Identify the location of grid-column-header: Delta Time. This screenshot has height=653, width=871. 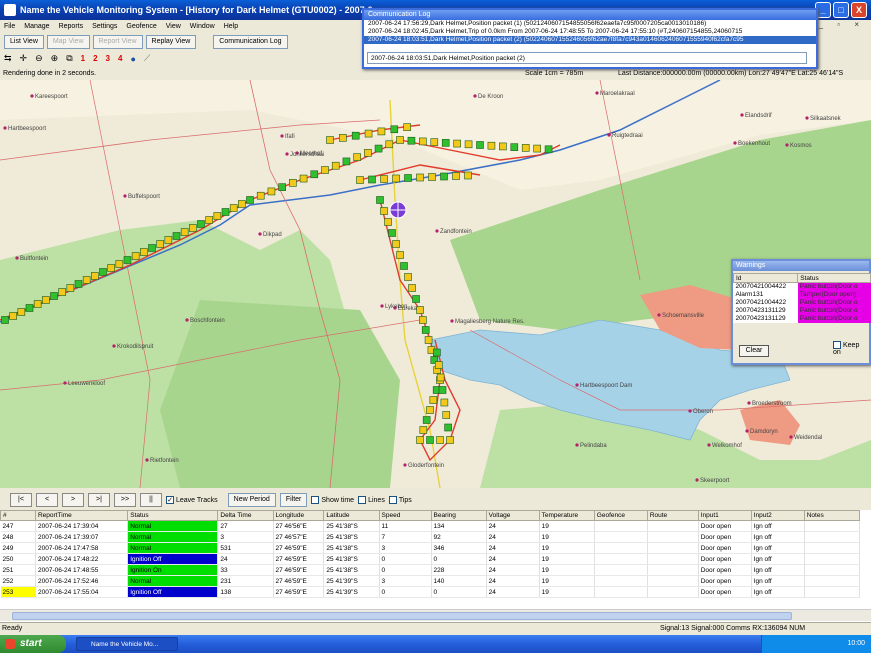
(245, 515).